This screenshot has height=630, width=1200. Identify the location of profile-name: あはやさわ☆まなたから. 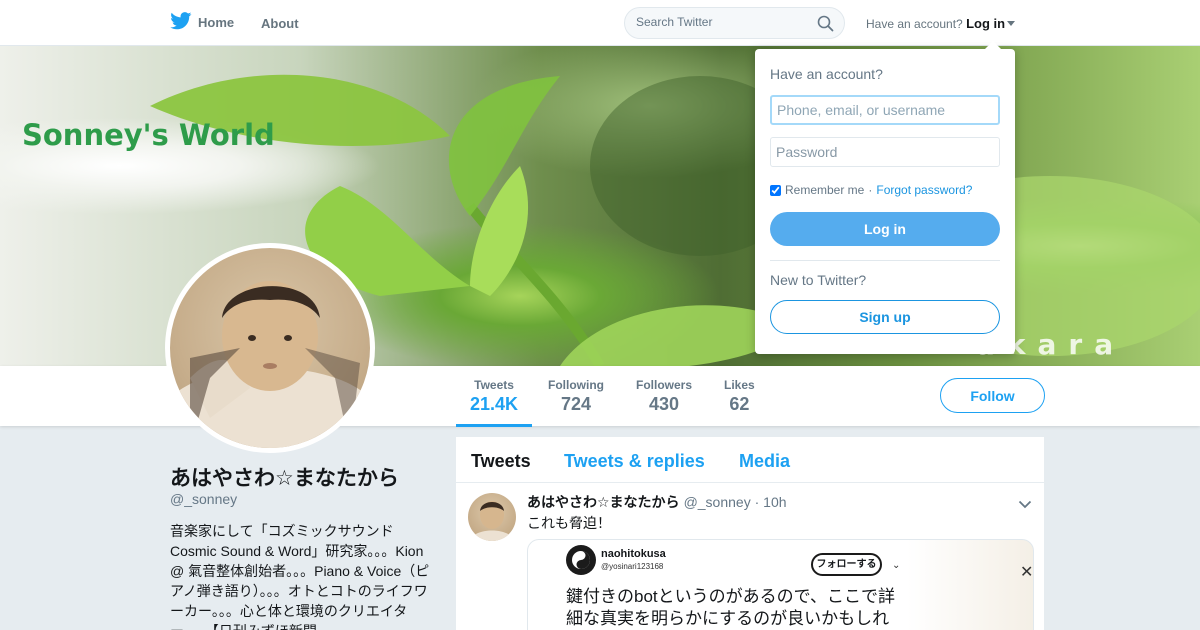
(284, 478).